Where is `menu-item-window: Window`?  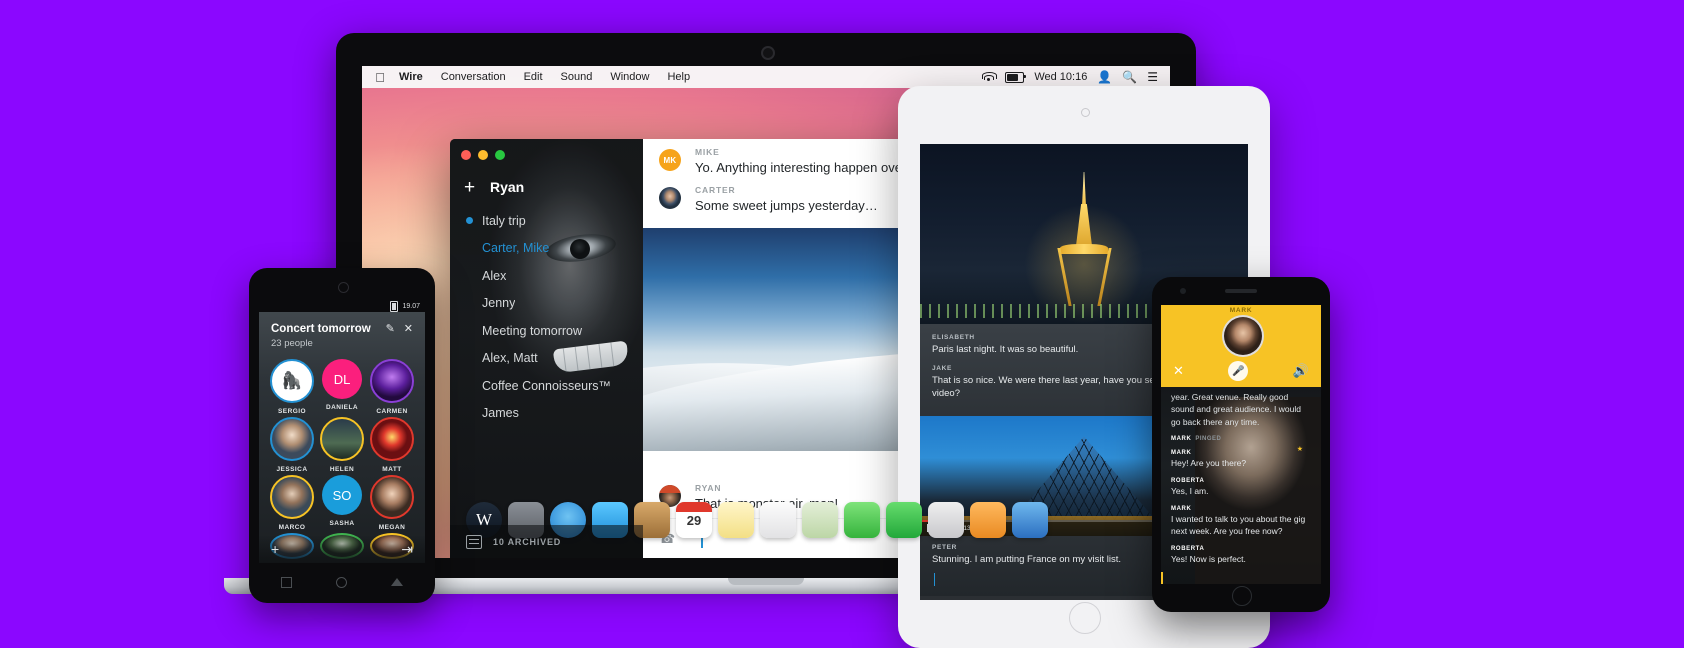 menu-item-window: Window is located at coordinates (629, 77).